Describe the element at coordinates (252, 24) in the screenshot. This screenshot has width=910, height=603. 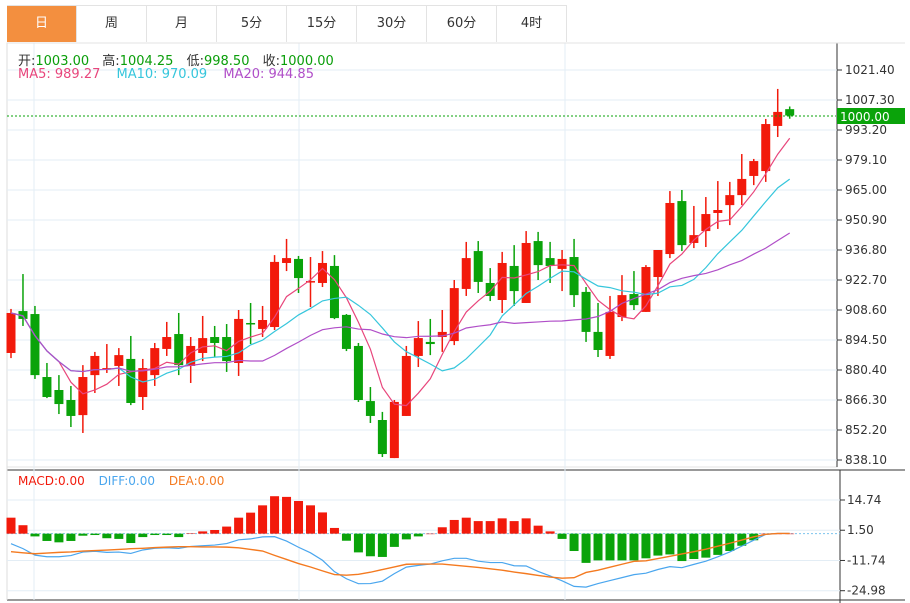
I see `tab-5min: 5分` at that location.